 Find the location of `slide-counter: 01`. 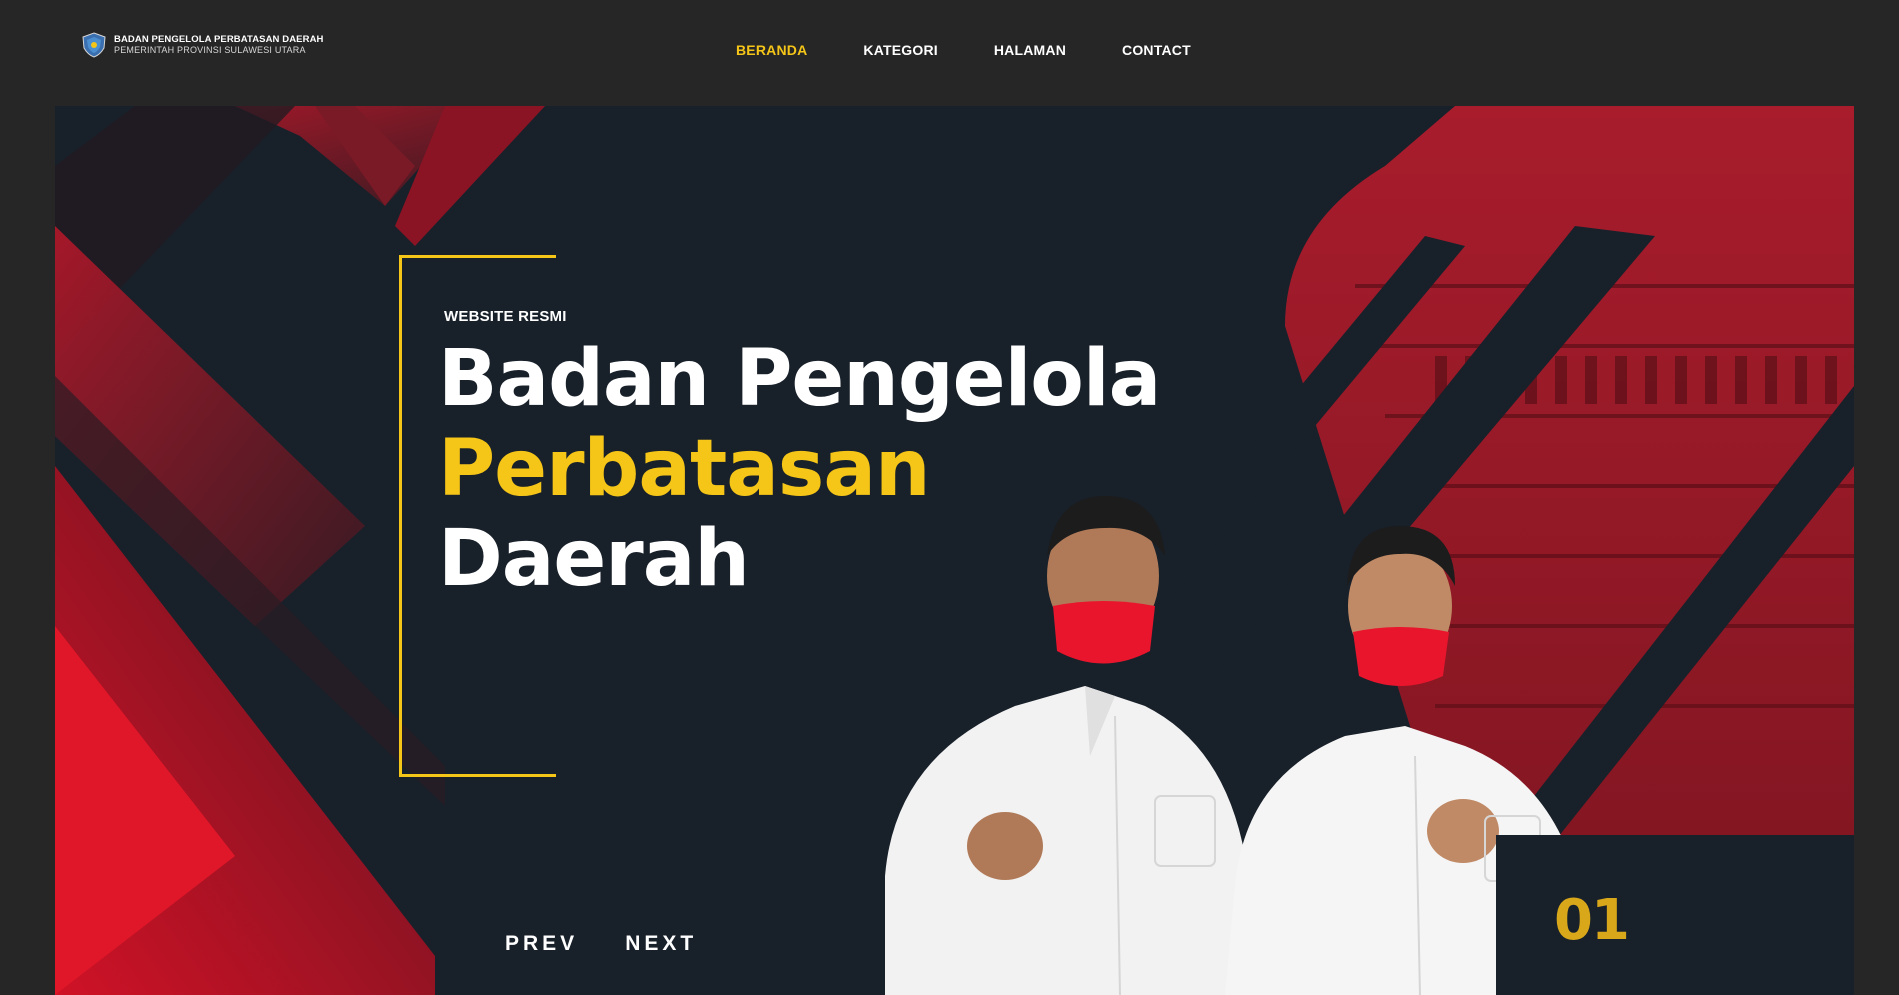

slide-counter: 01 is located at coordinates (1592, 920).